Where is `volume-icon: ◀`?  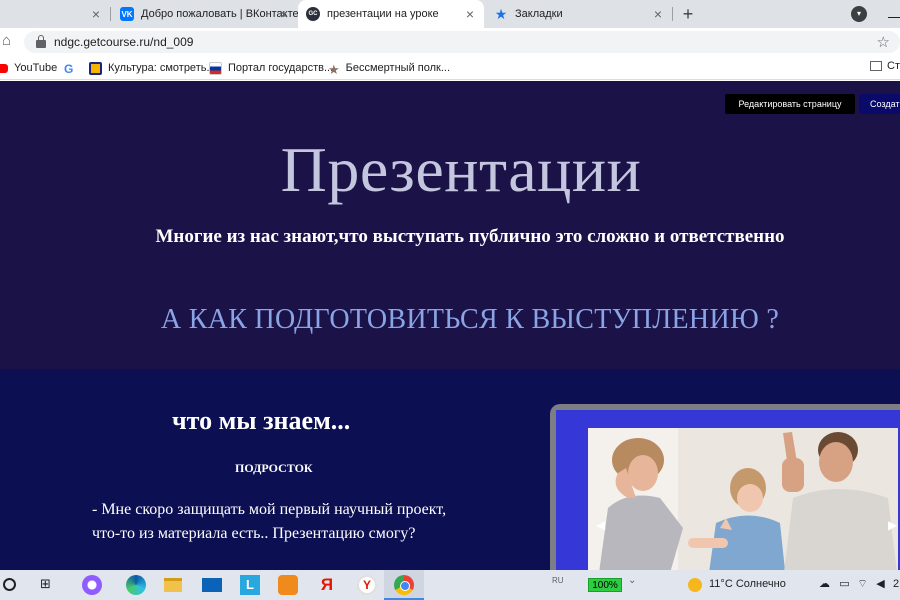
volume-icon: ◀ is located at coordinates (880, 584).